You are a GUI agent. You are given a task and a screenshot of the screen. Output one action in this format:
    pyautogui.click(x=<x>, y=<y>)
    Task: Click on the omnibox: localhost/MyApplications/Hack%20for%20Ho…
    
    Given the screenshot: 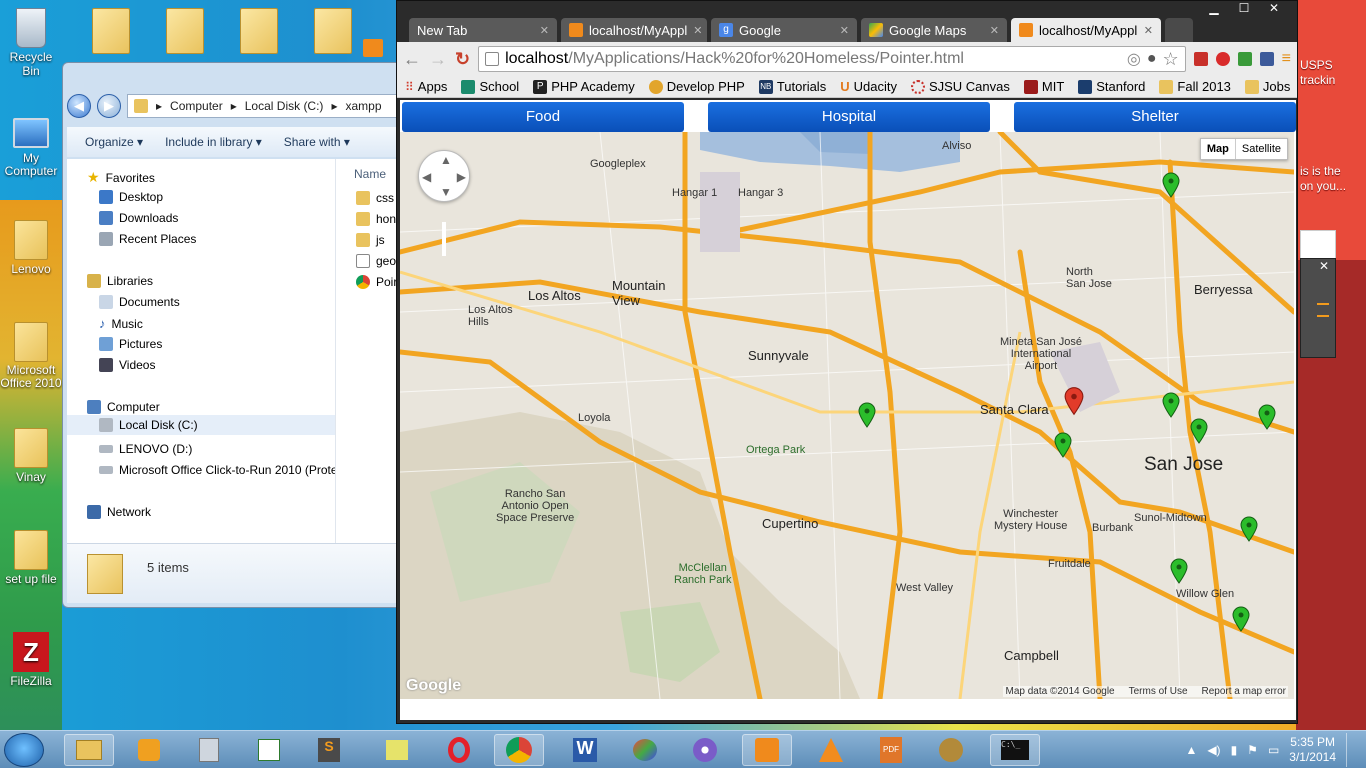 What is the action you would take?
    pyautogui.click(x=832, y=59)
    